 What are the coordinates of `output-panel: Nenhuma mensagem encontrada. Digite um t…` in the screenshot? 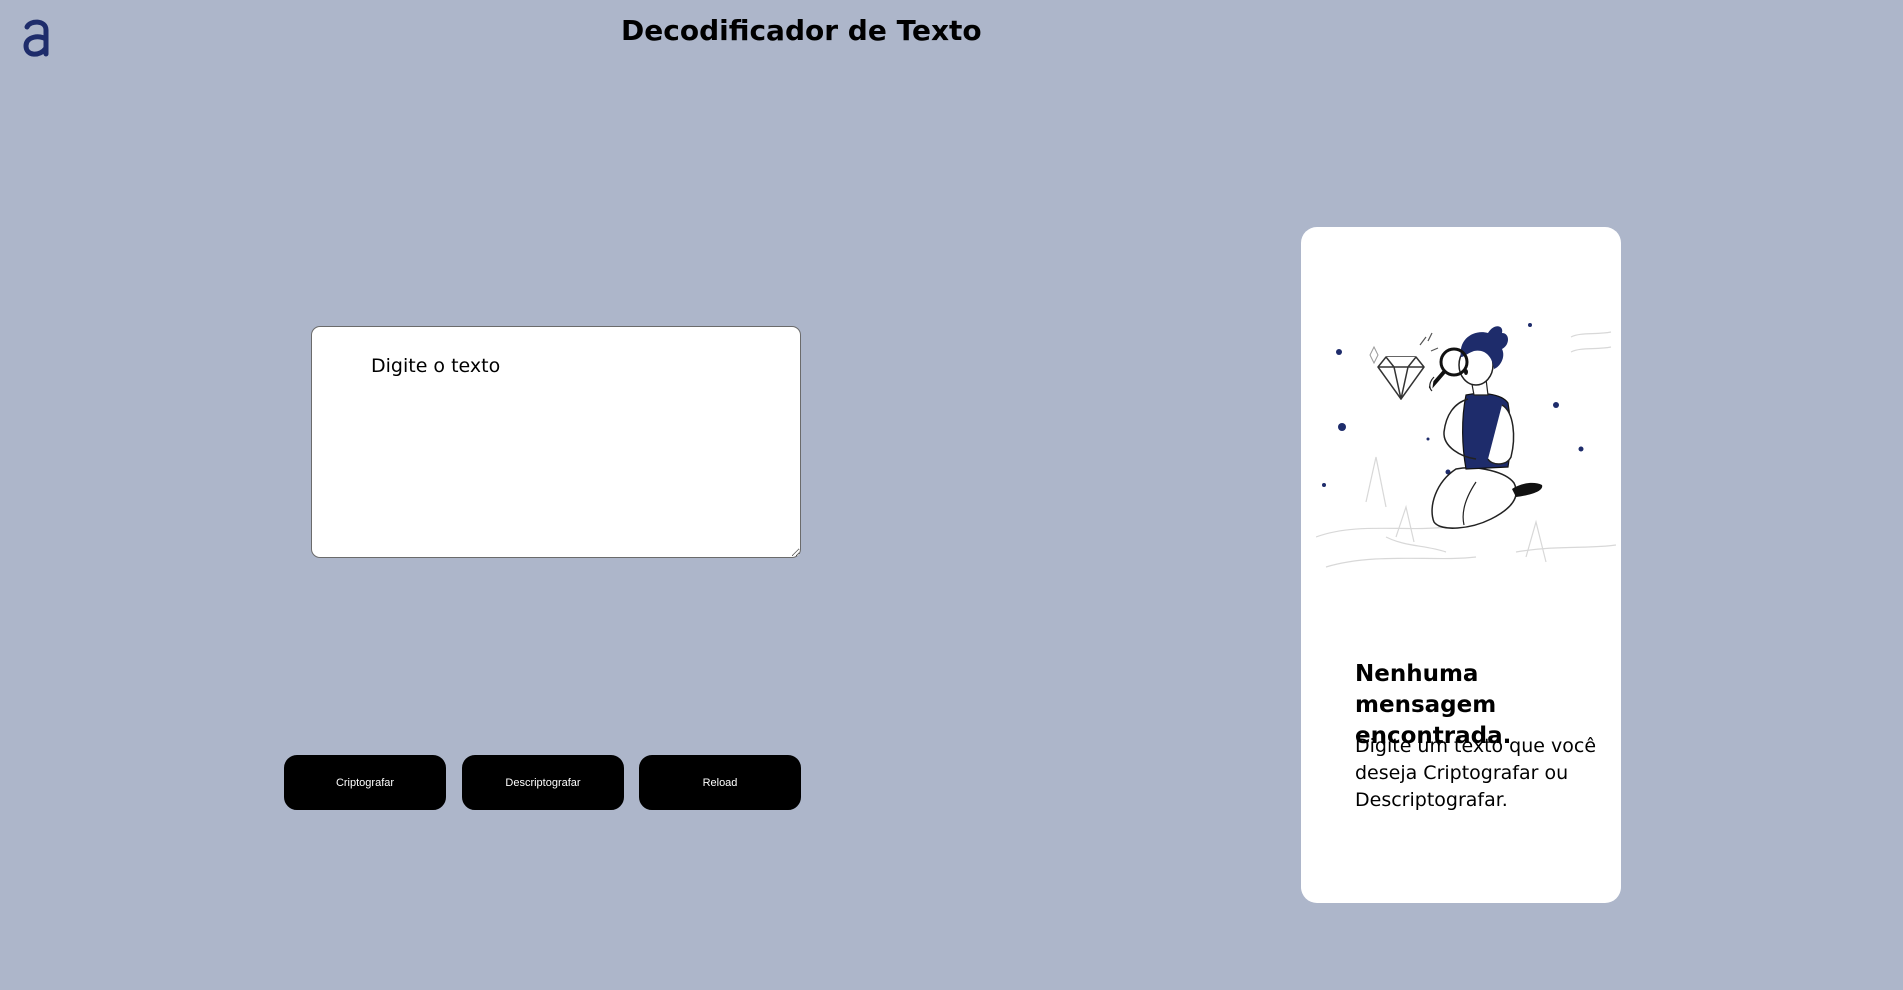 It's located at (1461, 565).